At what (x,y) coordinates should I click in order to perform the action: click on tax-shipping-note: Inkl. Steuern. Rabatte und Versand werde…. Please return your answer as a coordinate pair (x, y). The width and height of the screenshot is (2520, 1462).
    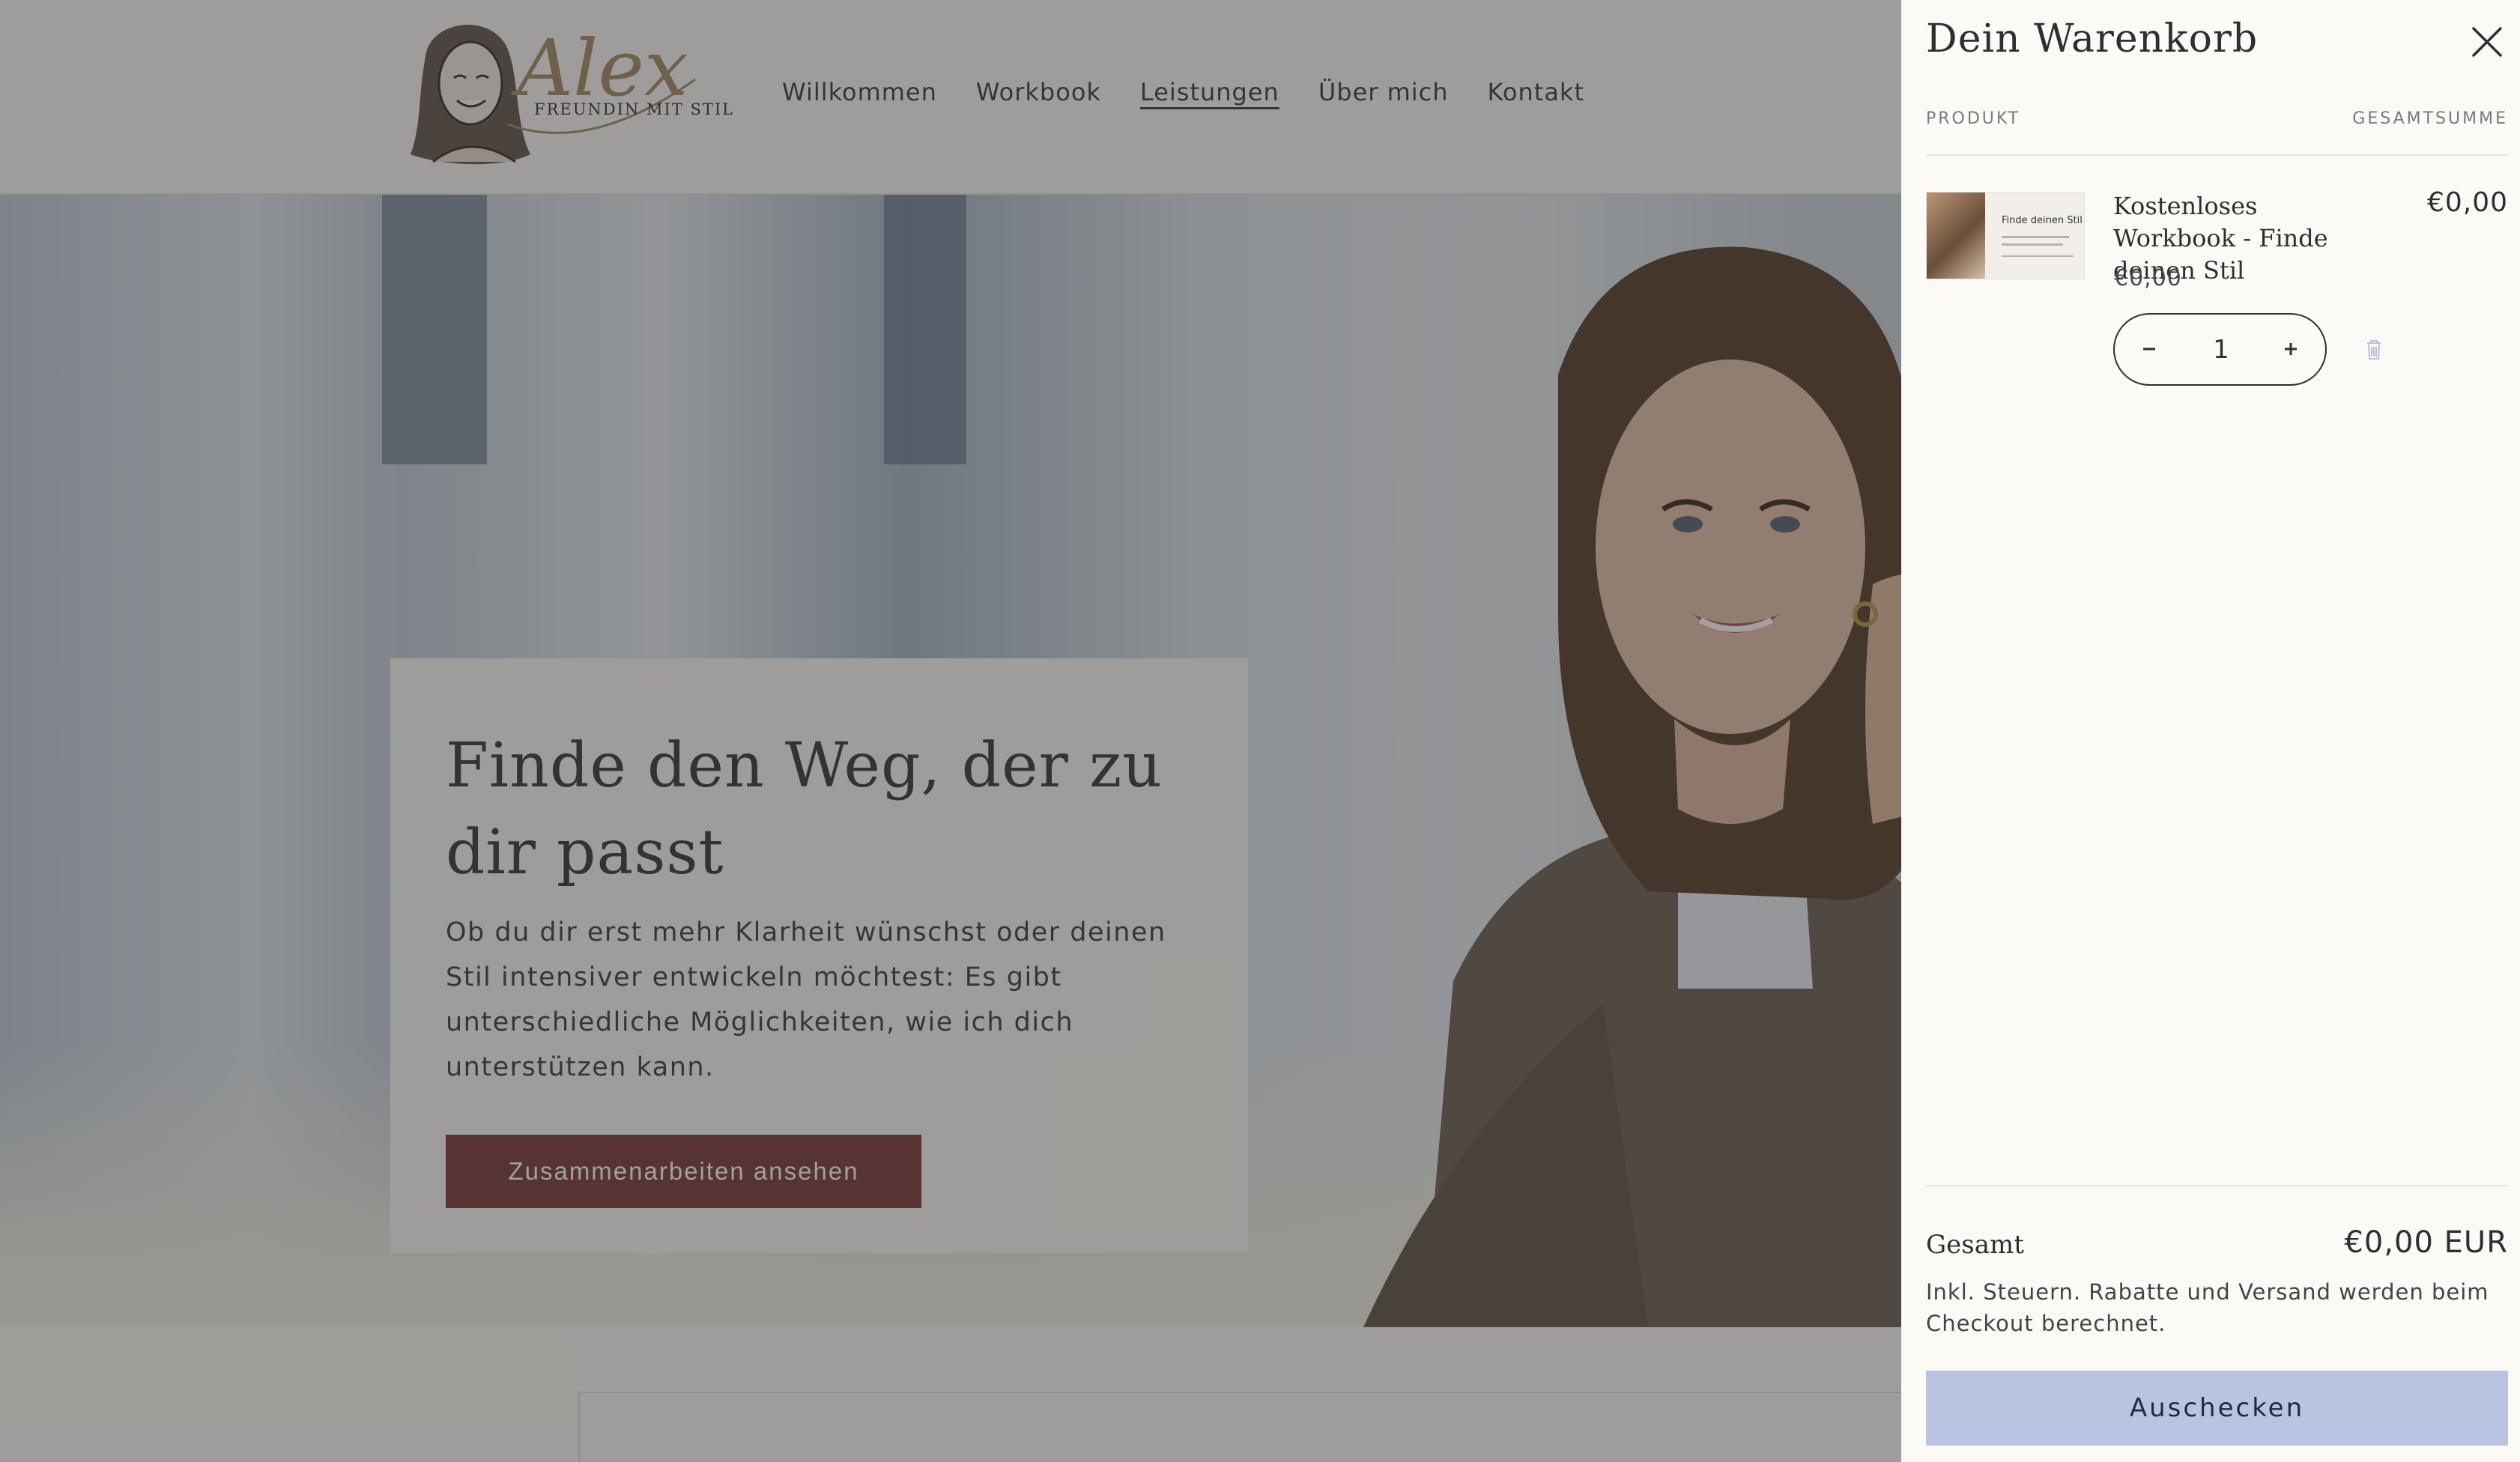
    Looking at the image, I should click on (2207, 1307).